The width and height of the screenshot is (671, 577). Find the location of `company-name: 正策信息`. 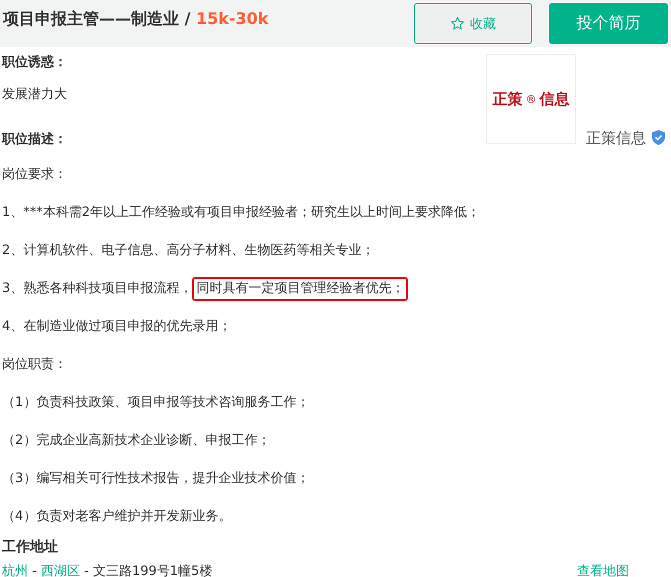

company-name: 正策信息 is located at coordinates (616, 138).